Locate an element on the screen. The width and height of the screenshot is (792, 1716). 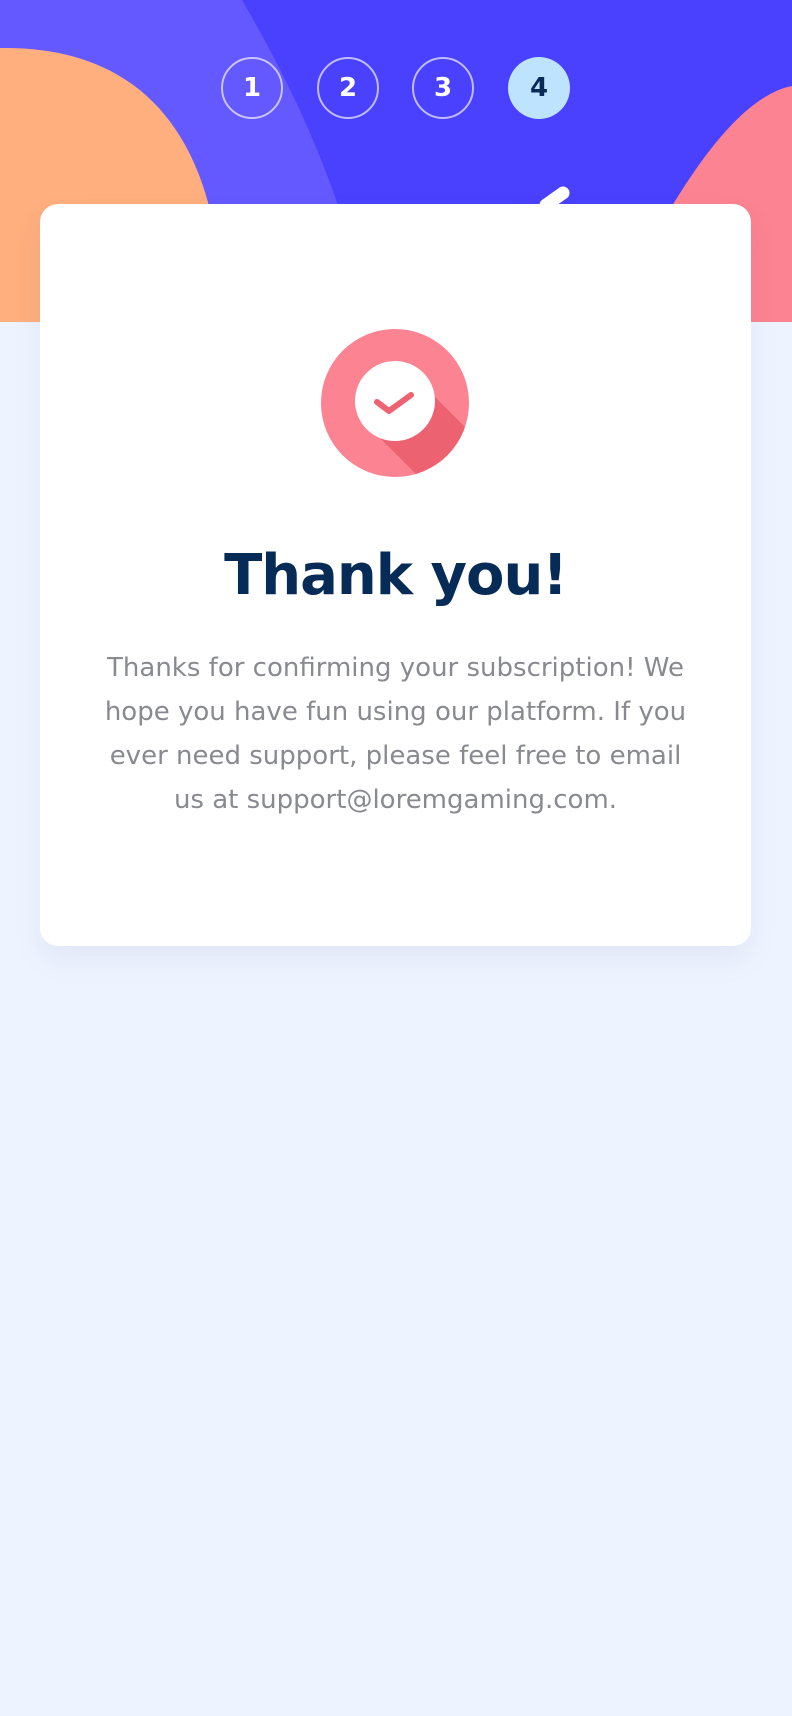
check-circle-icon is located at coordinates (395, 403).